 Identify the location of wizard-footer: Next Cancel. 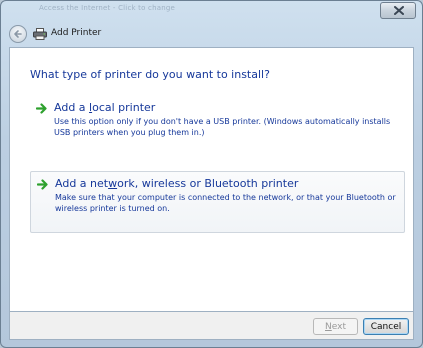
(211, 326).